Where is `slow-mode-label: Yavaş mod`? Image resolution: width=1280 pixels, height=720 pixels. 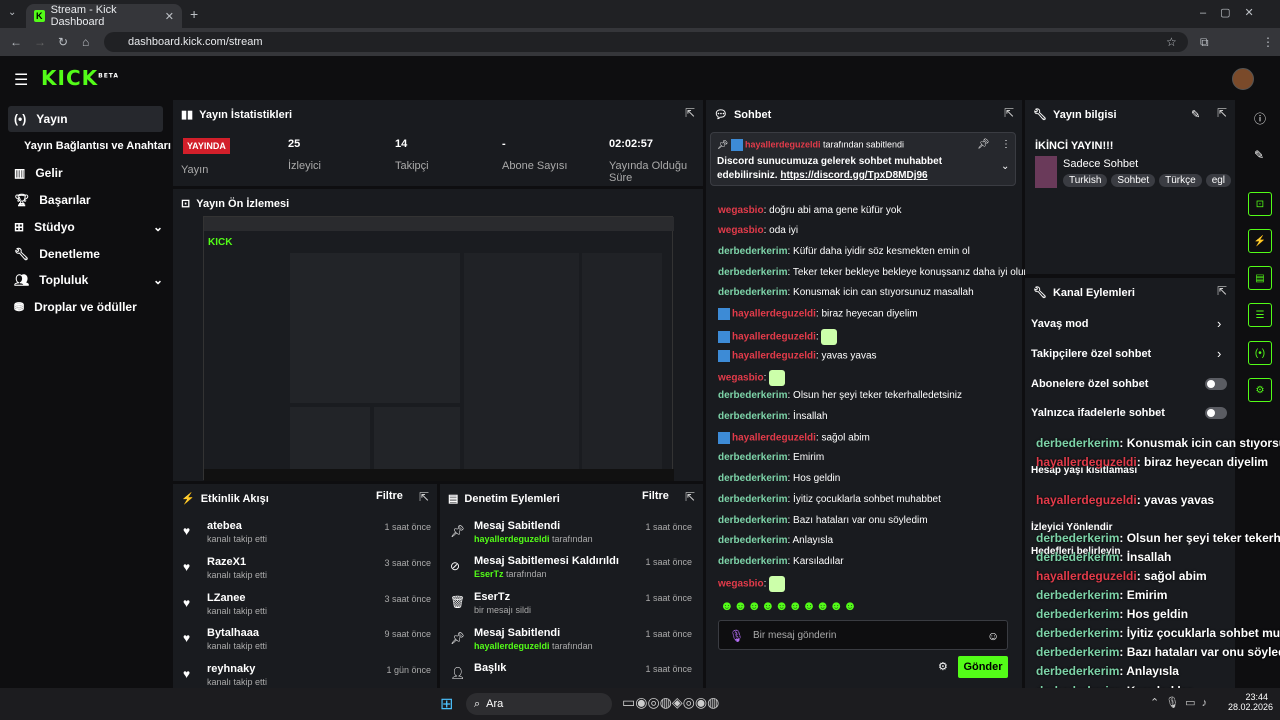 slow-mode-label: Yavaş mod is located at coordinates (1059, 324).